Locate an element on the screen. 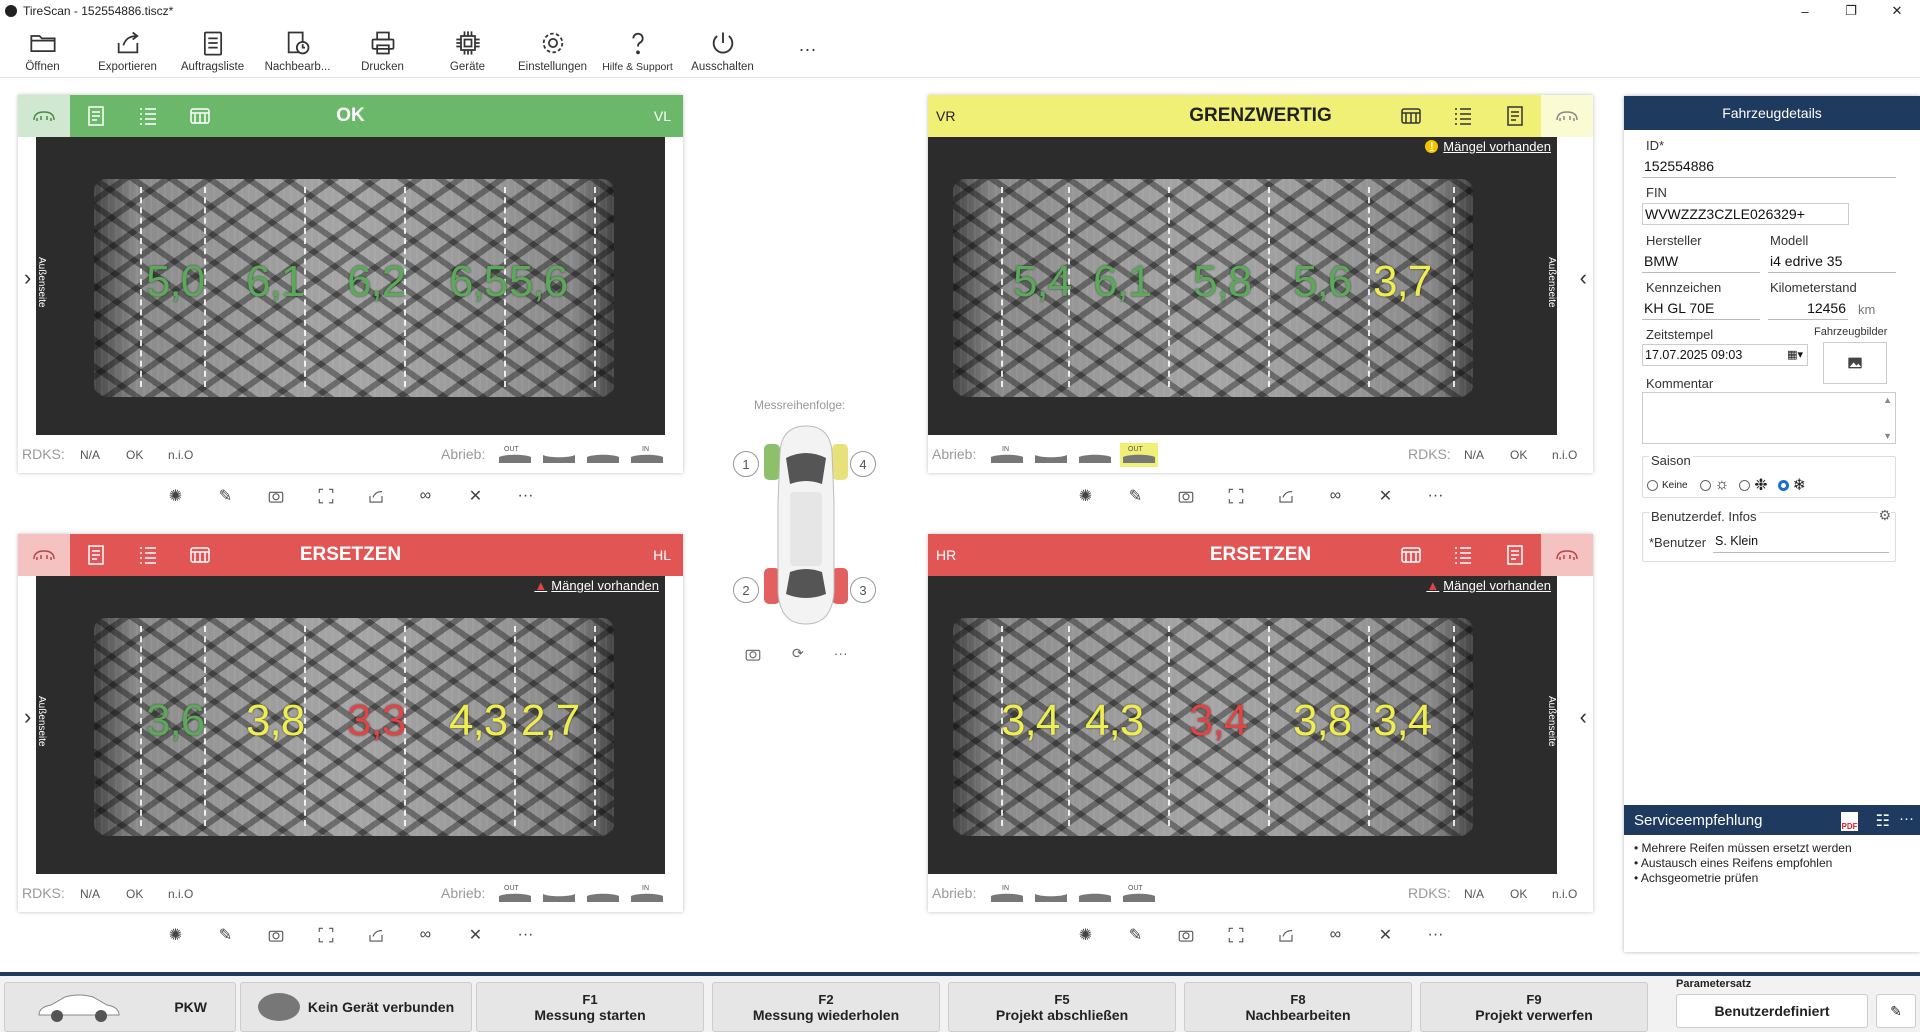 Image resolution: width=1920 pixels, height=1032 pixels. discard-project-button: F9 Projekt verwerfen is located at coordinates (1534, 1007).